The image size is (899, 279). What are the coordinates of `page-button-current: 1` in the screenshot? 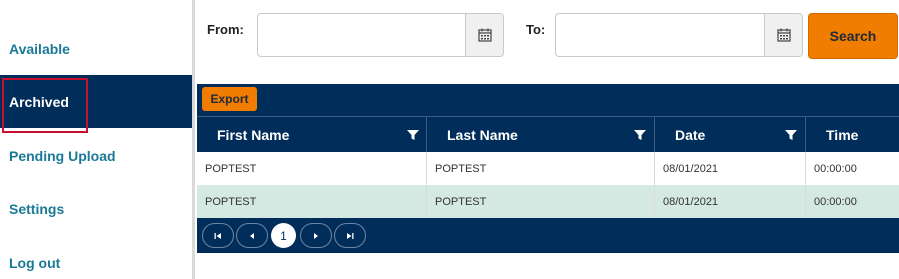 It's located at (283, 235).